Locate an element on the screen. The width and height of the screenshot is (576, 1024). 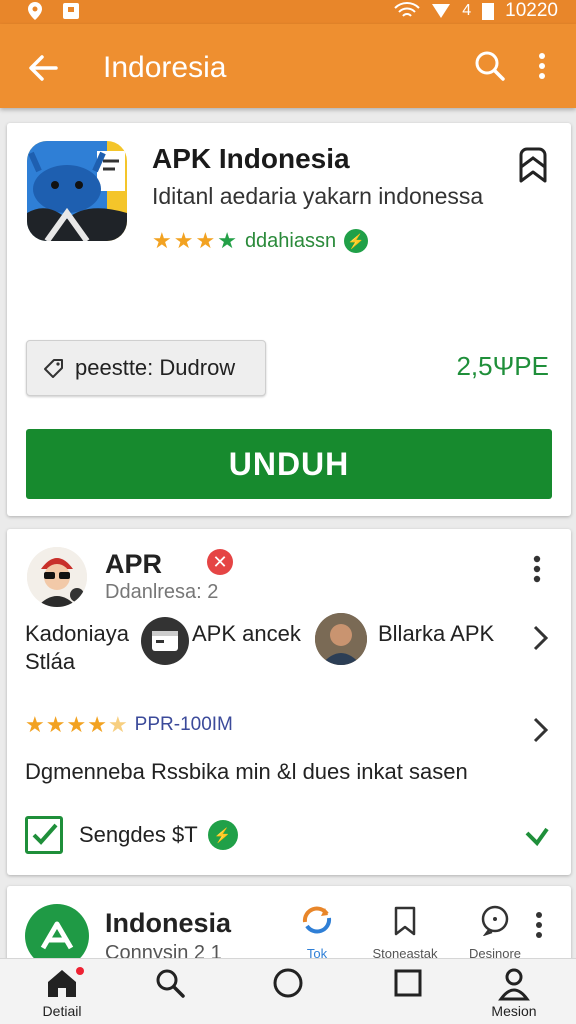
nav-home: Detiail is located at coordinates (62, 995).